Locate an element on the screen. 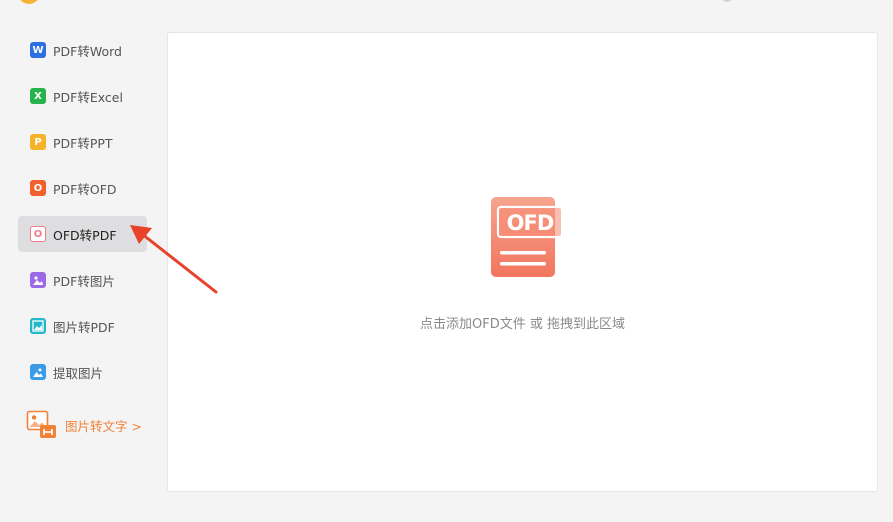  image-to-text-icon is located at coordinates (42, 425).